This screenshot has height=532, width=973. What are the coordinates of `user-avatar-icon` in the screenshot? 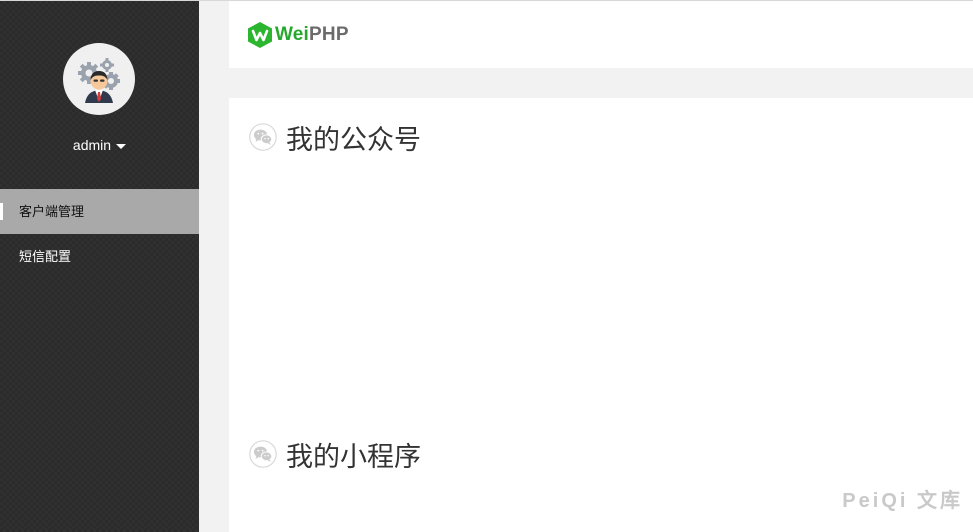 It's located at (99, 80).